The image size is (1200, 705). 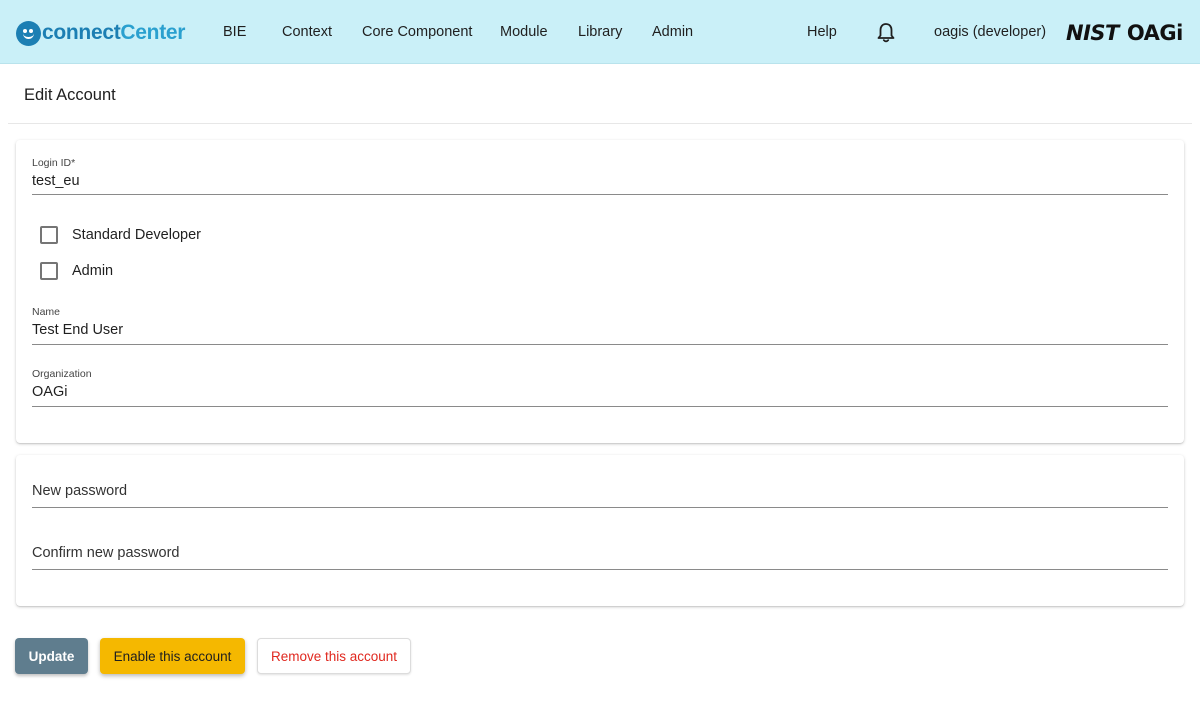 What do you see at coordinates (672, 32) in the screenshot?
I see `nav-admin: Admin` at bounding box center [672, 32].